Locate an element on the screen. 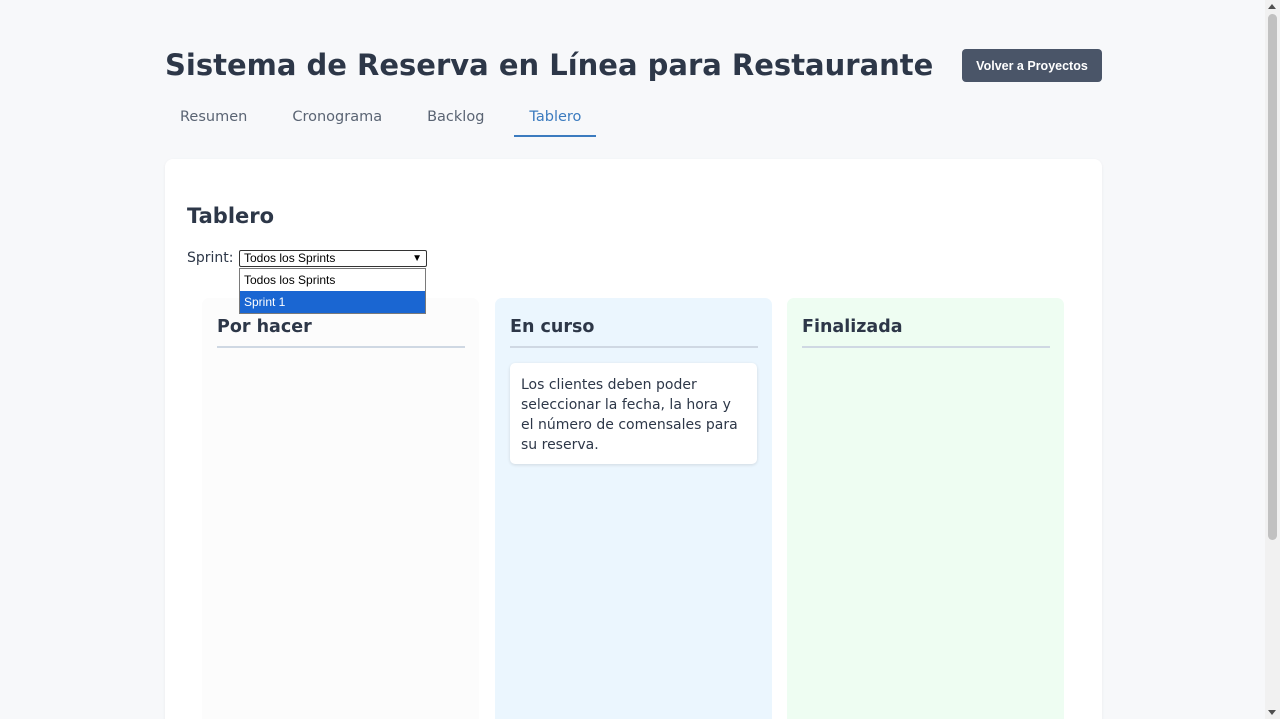 This screenshot has width=1280, height=719. tab-tablero: Tablero is located at coordinates (555, 118).